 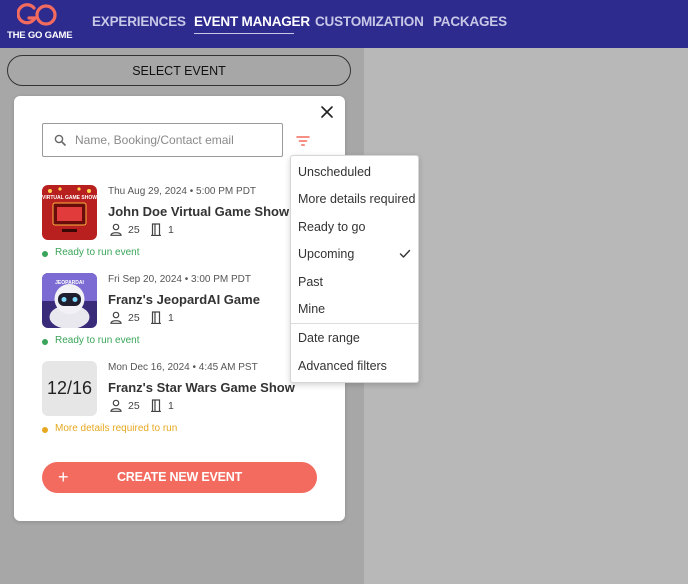 What do you see at coordinates (327, 112) in the screenshot?
I see `close-icon` at bounding box center [327, 112].